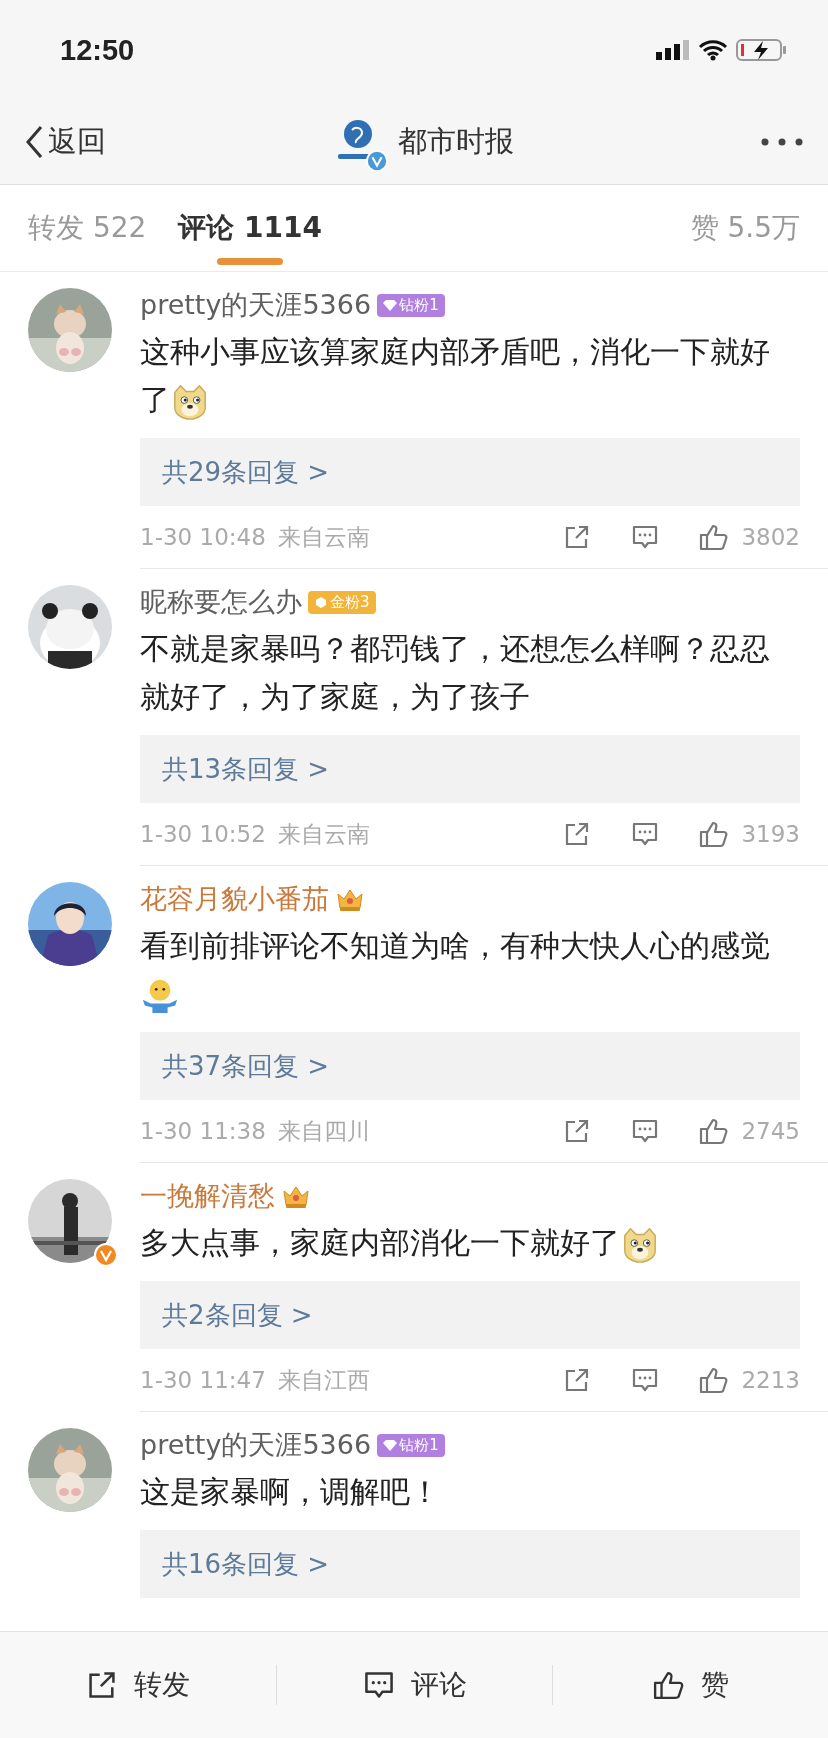 The width and height of the screenshot is (828, 1738). I want to click on comment-text: 不就是家暴吗？都罚钱了，还想怎么样啊？忍忍就好了，为了家庭，为了孩子, so click(455, 672).